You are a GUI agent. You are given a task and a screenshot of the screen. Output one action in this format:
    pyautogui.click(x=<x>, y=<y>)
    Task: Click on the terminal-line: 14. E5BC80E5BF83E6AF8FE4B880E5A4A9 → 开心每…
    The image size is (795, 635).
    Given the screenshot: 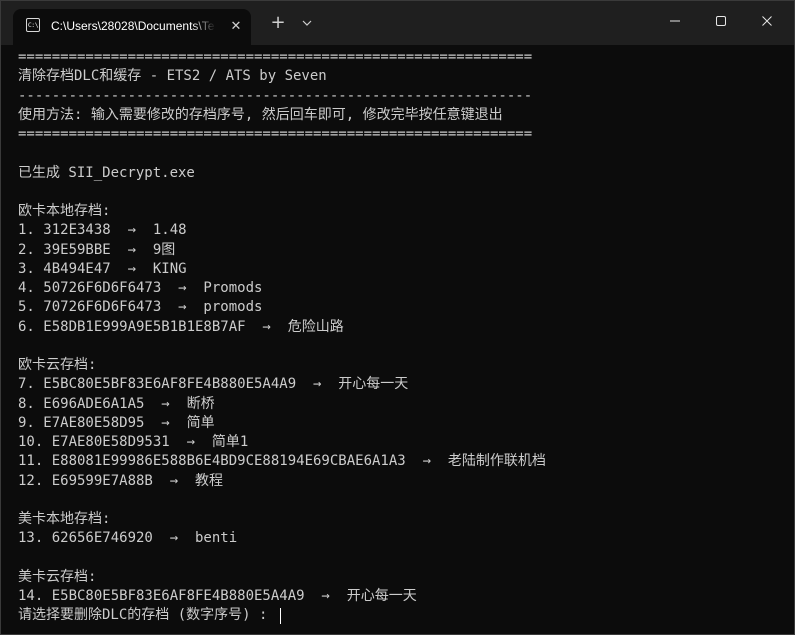 What is the action you would take?
    pyautogui.click(x=217, y=596)
    